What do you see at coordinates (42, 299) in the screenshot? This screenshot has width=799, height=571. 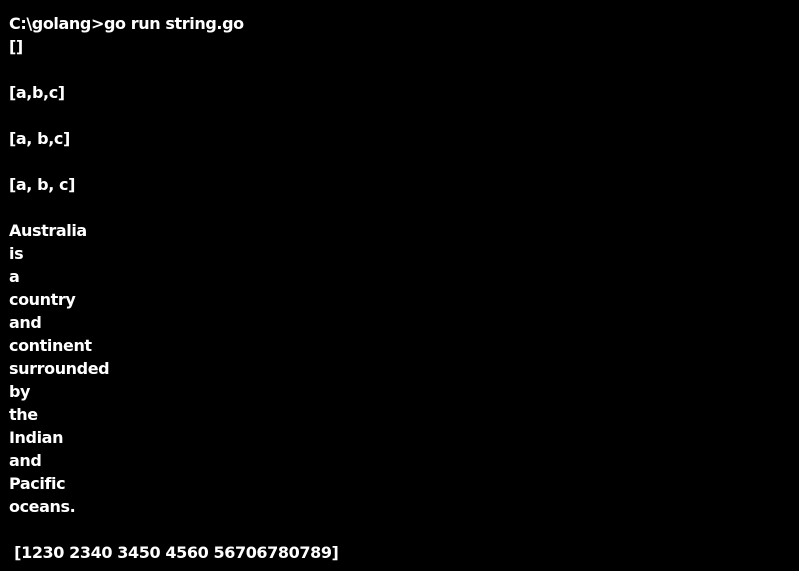 I see `output-line: country` at bounding box center [42, 299].